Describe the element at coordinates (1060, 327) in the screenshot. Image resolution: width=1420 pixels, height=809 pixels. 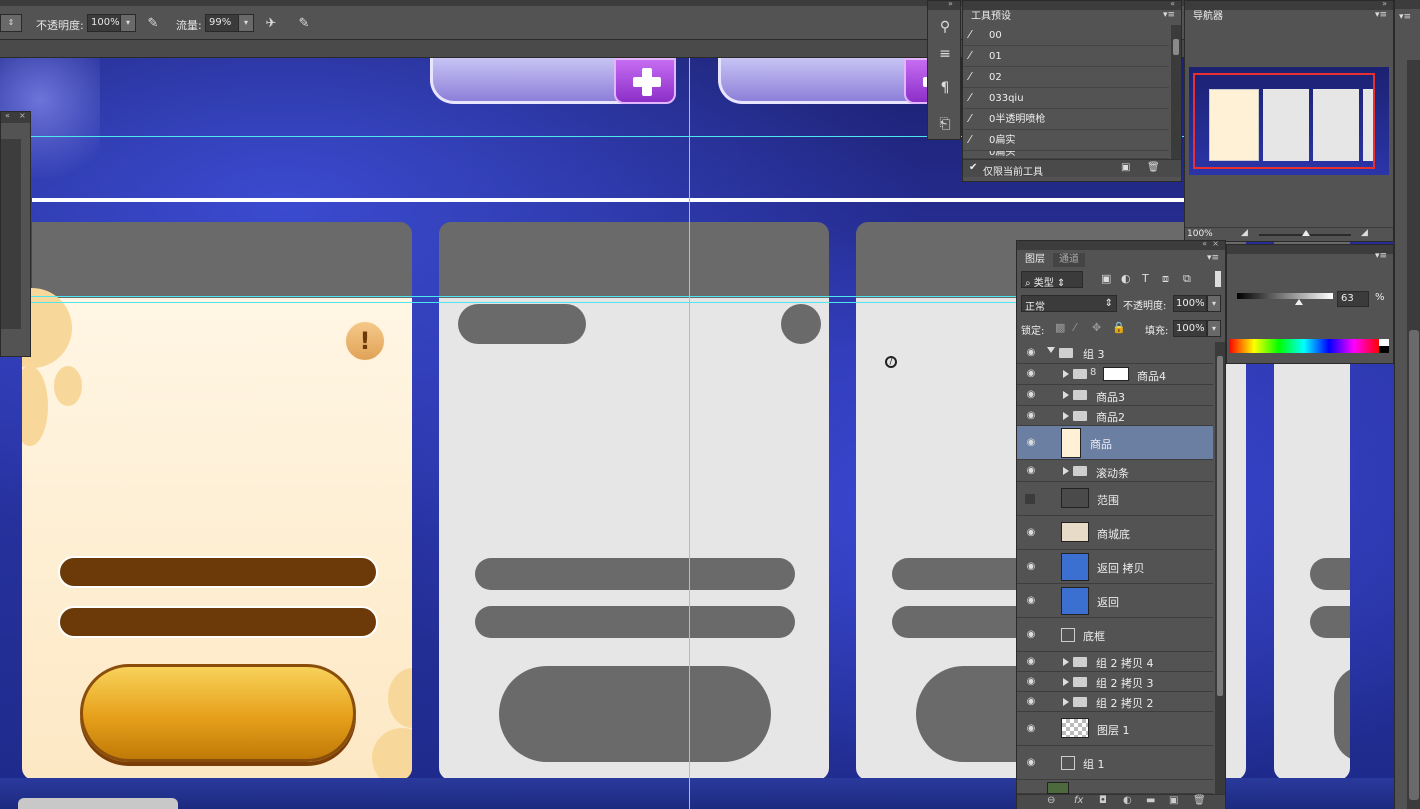
I see `lock-transparent-icon: ▩` at that location.